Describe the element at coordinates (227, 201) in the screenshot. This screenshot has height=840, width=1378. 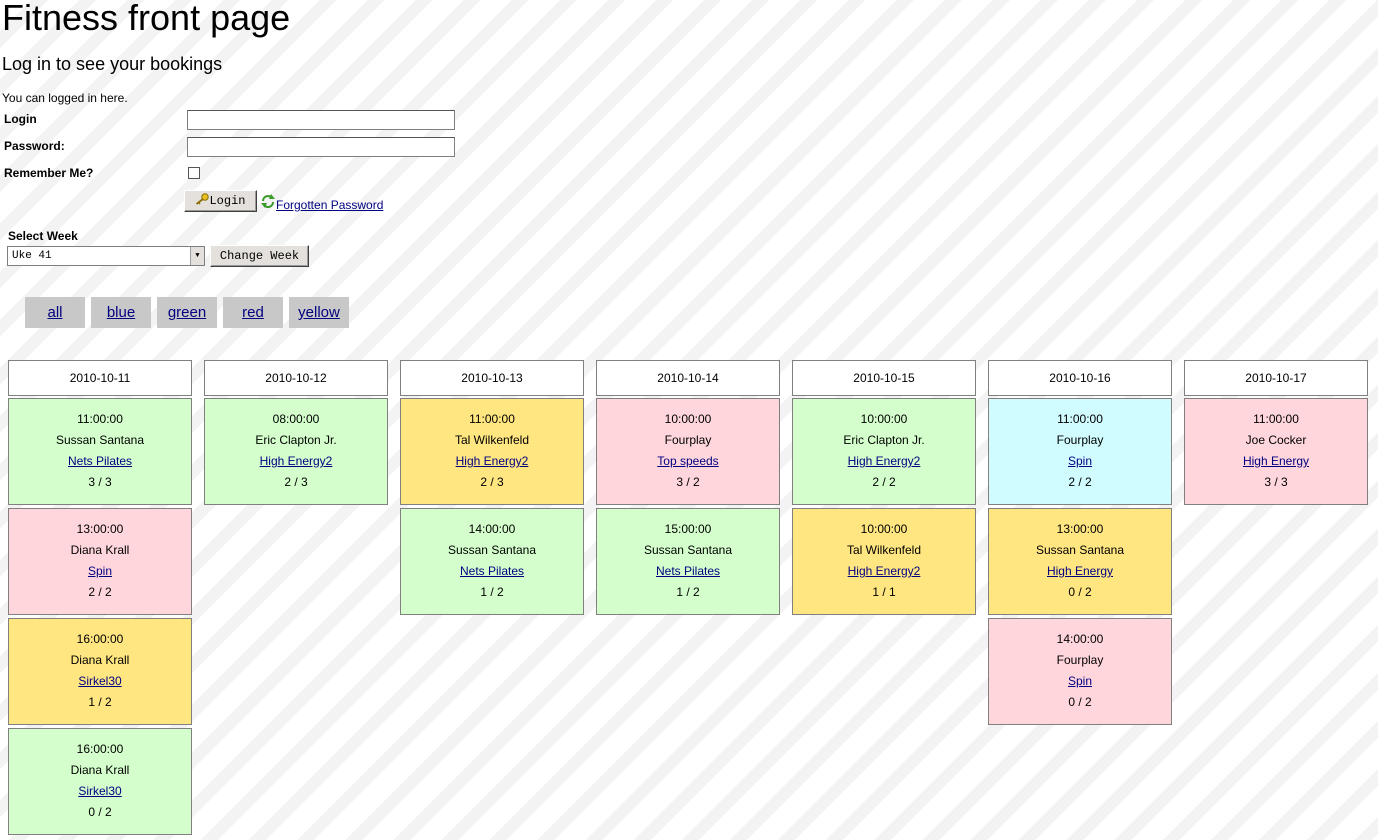
I see `login-button-label: Login` at that location.